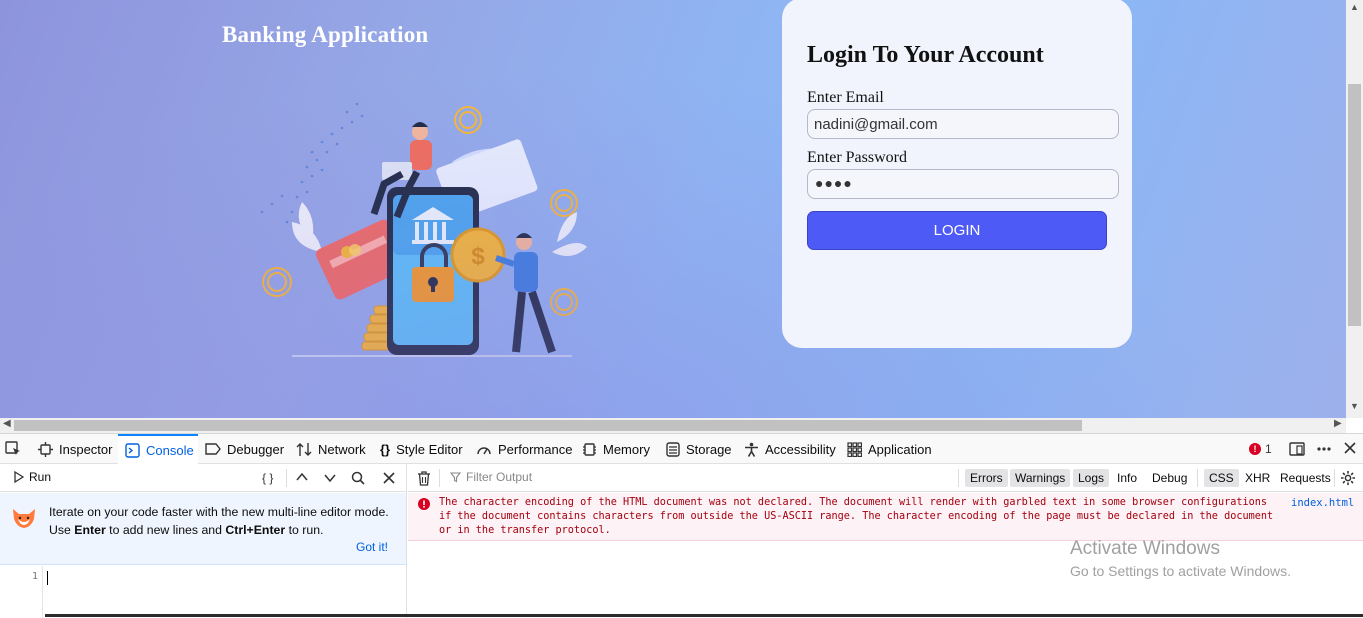 The image size is (1363, 618). I want to click on page-vertical-scrollbar: ▲ ▼, so click(1354, 209).